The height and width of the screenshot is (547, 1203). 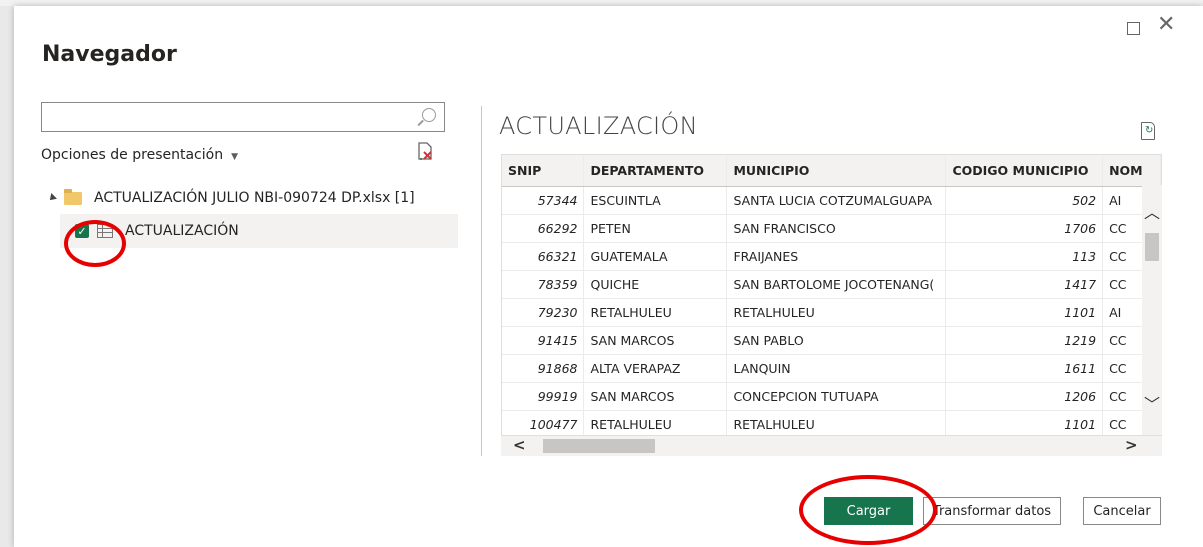 What do you see at coordinates (831, 446) in the screenshot?
I see `horizontal-scrollbar: < >` at bounding box center [831, 446].